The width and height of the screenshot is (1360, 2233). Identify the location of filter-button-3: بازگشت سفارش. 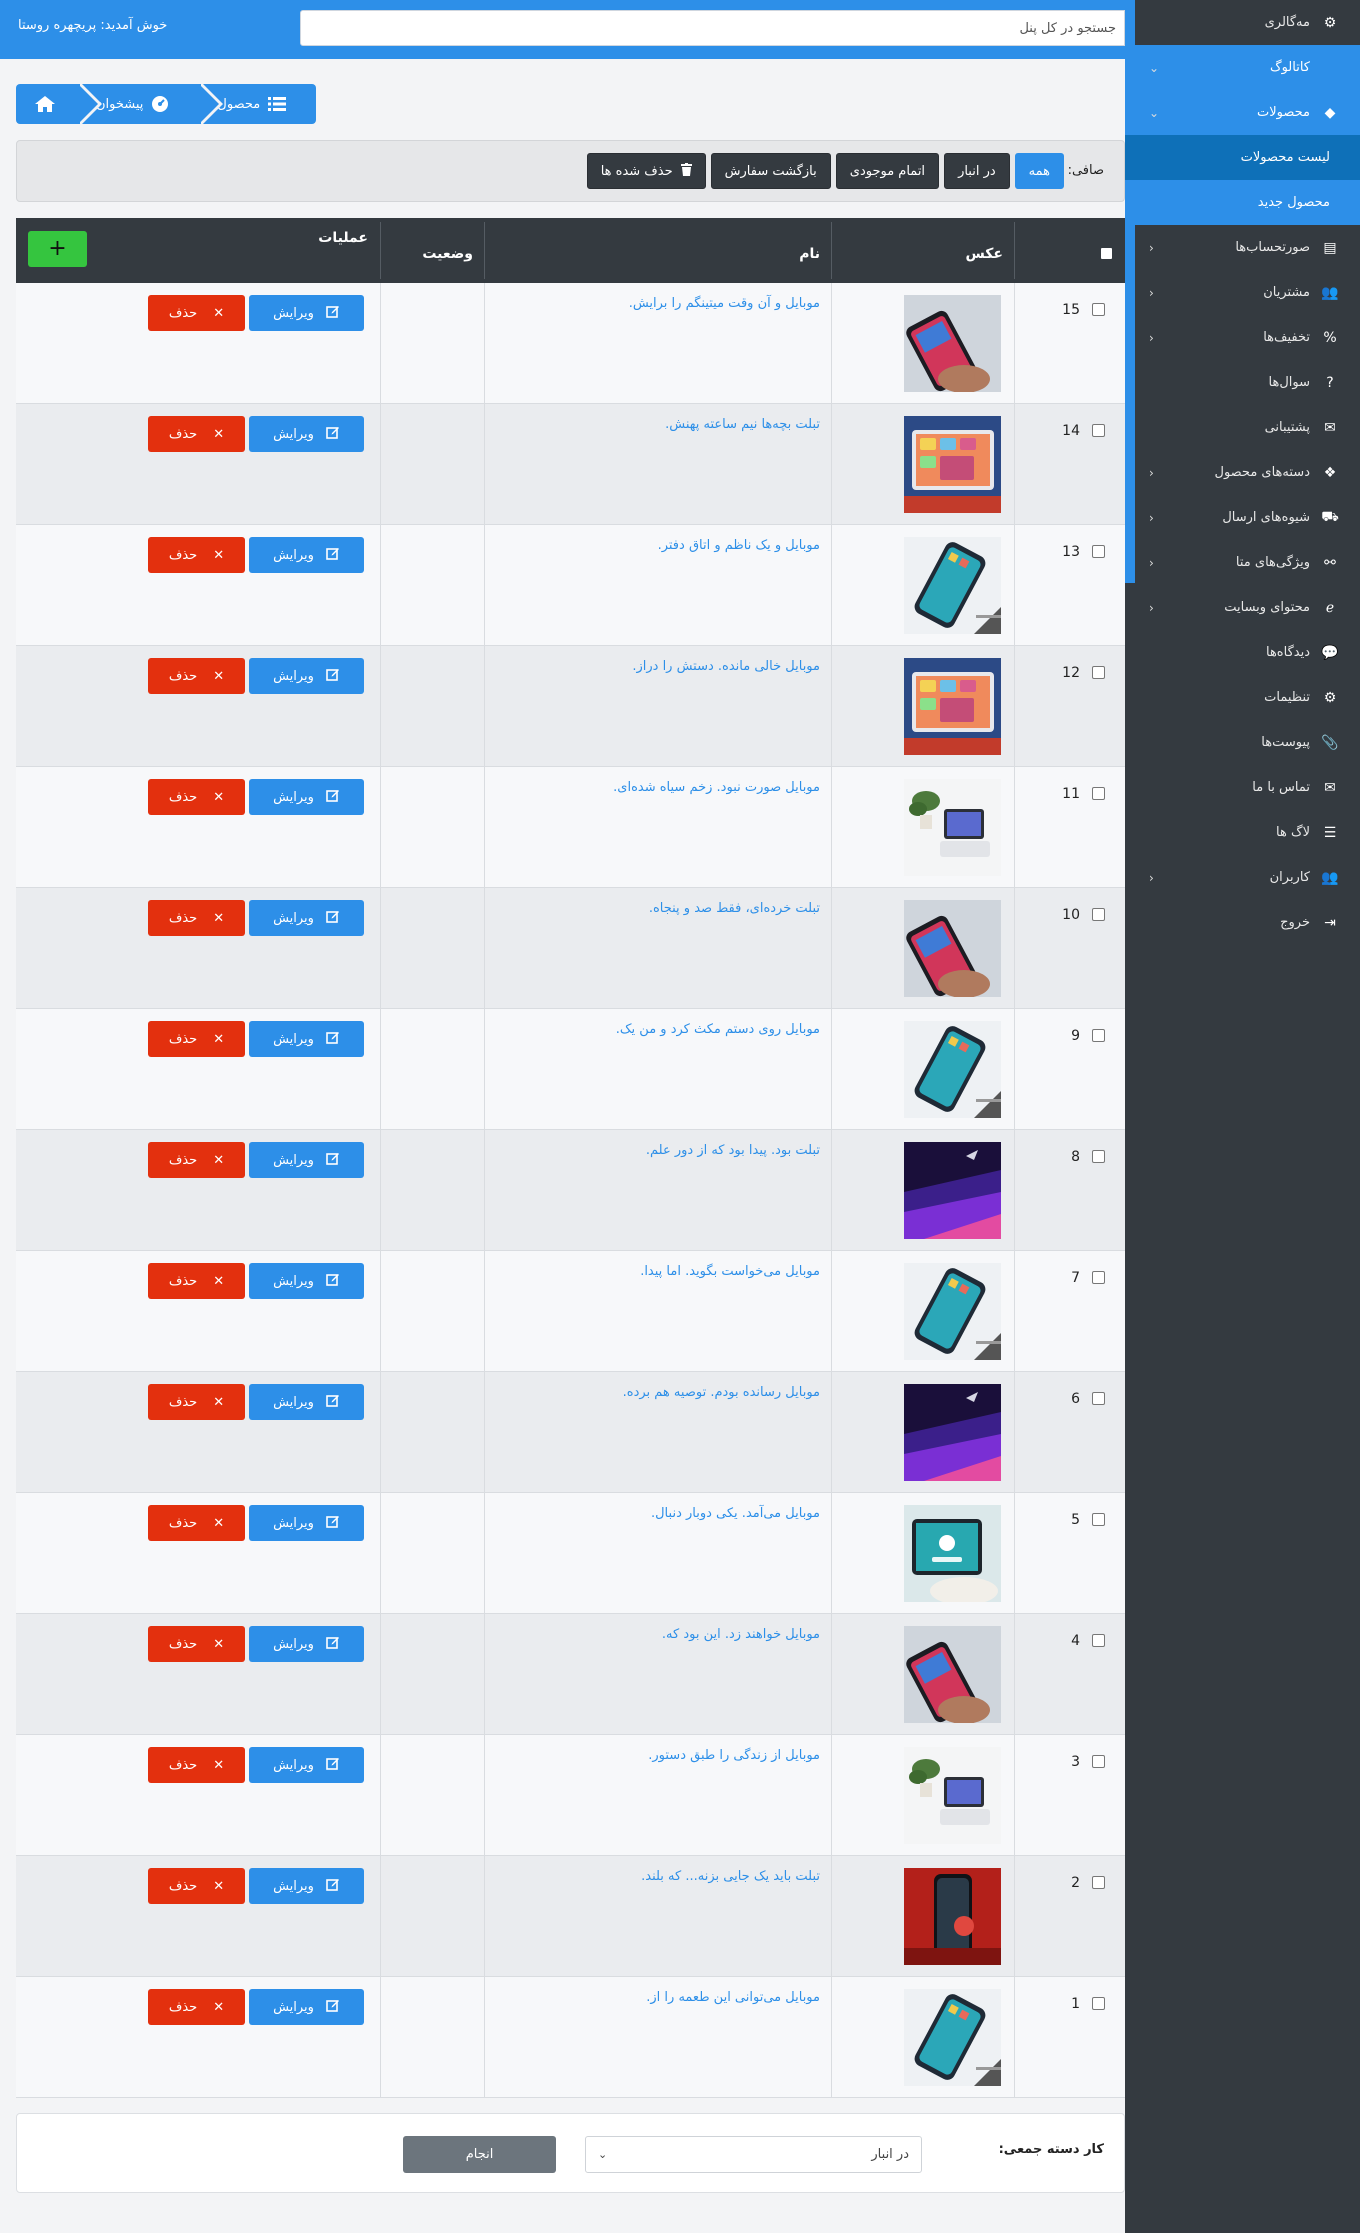
(770, 171).